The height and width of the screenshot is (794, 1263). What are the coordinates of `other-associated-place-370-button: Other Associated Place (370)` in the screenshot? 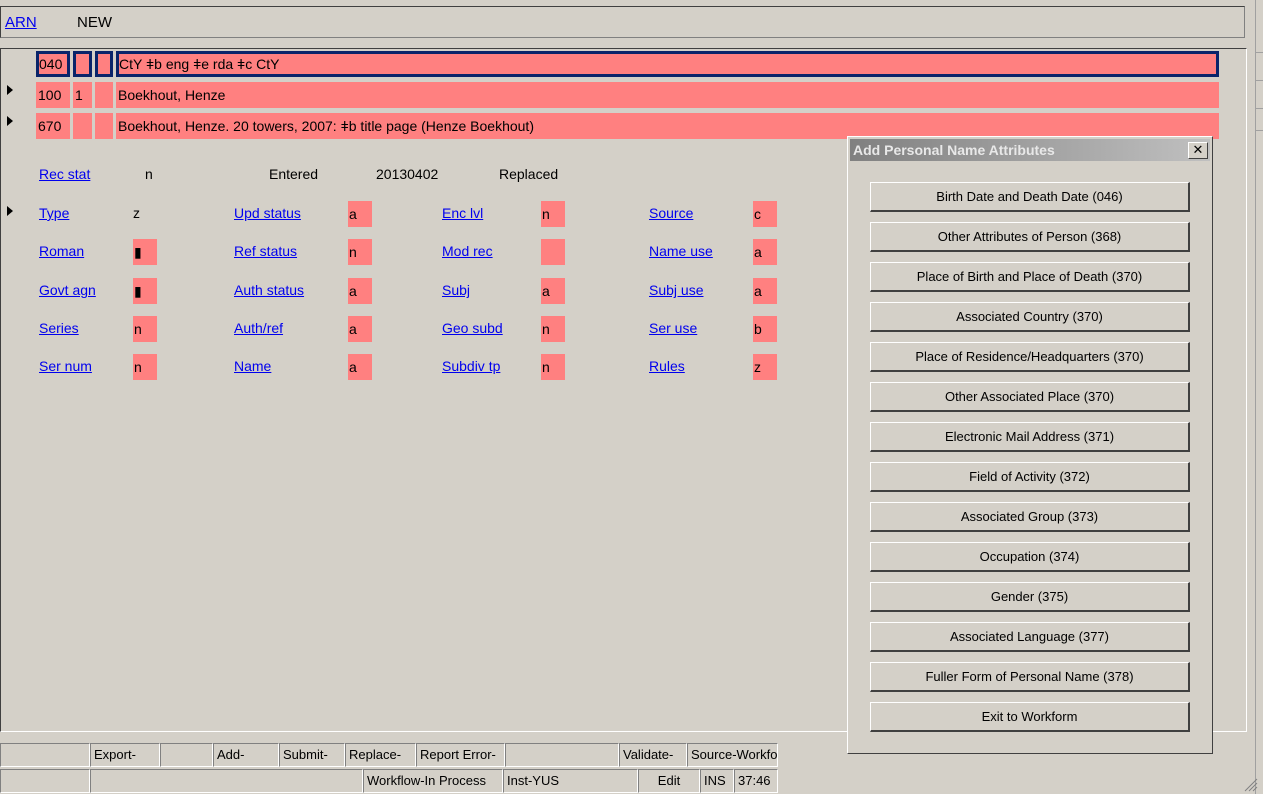 It's located at (1030, 397).